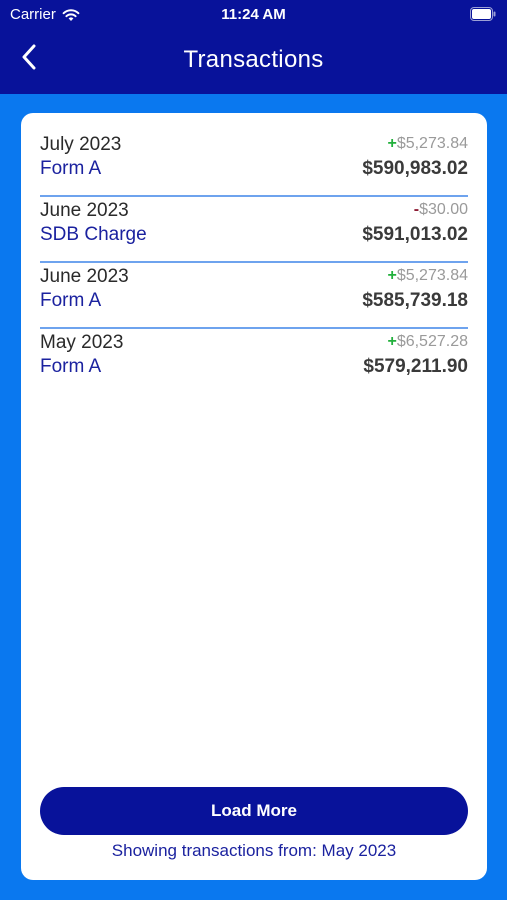 This screenshot has height=900, width=507. Describe the element at coordinates (82, 342) in the screenshot. I see `transaction-date: May 2023` at that location.